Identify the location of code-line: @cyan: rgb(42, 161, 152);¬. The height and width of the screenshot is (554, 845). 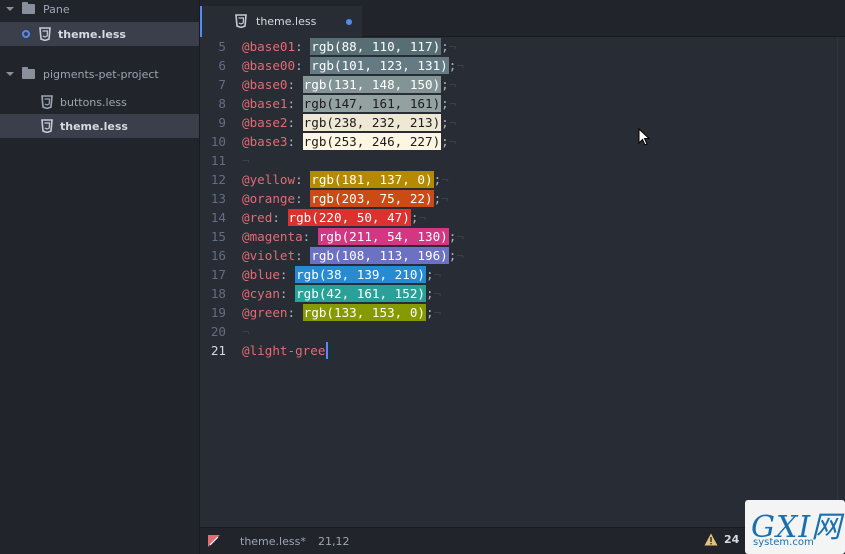
(341, 293).